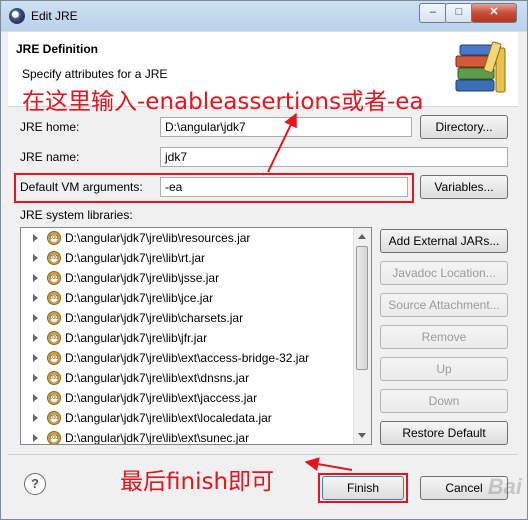 The image size is (528, 520). Describe the element at coordinates (282, 142) in the screenshot. I see `arrow-to-vm-args` at that location.